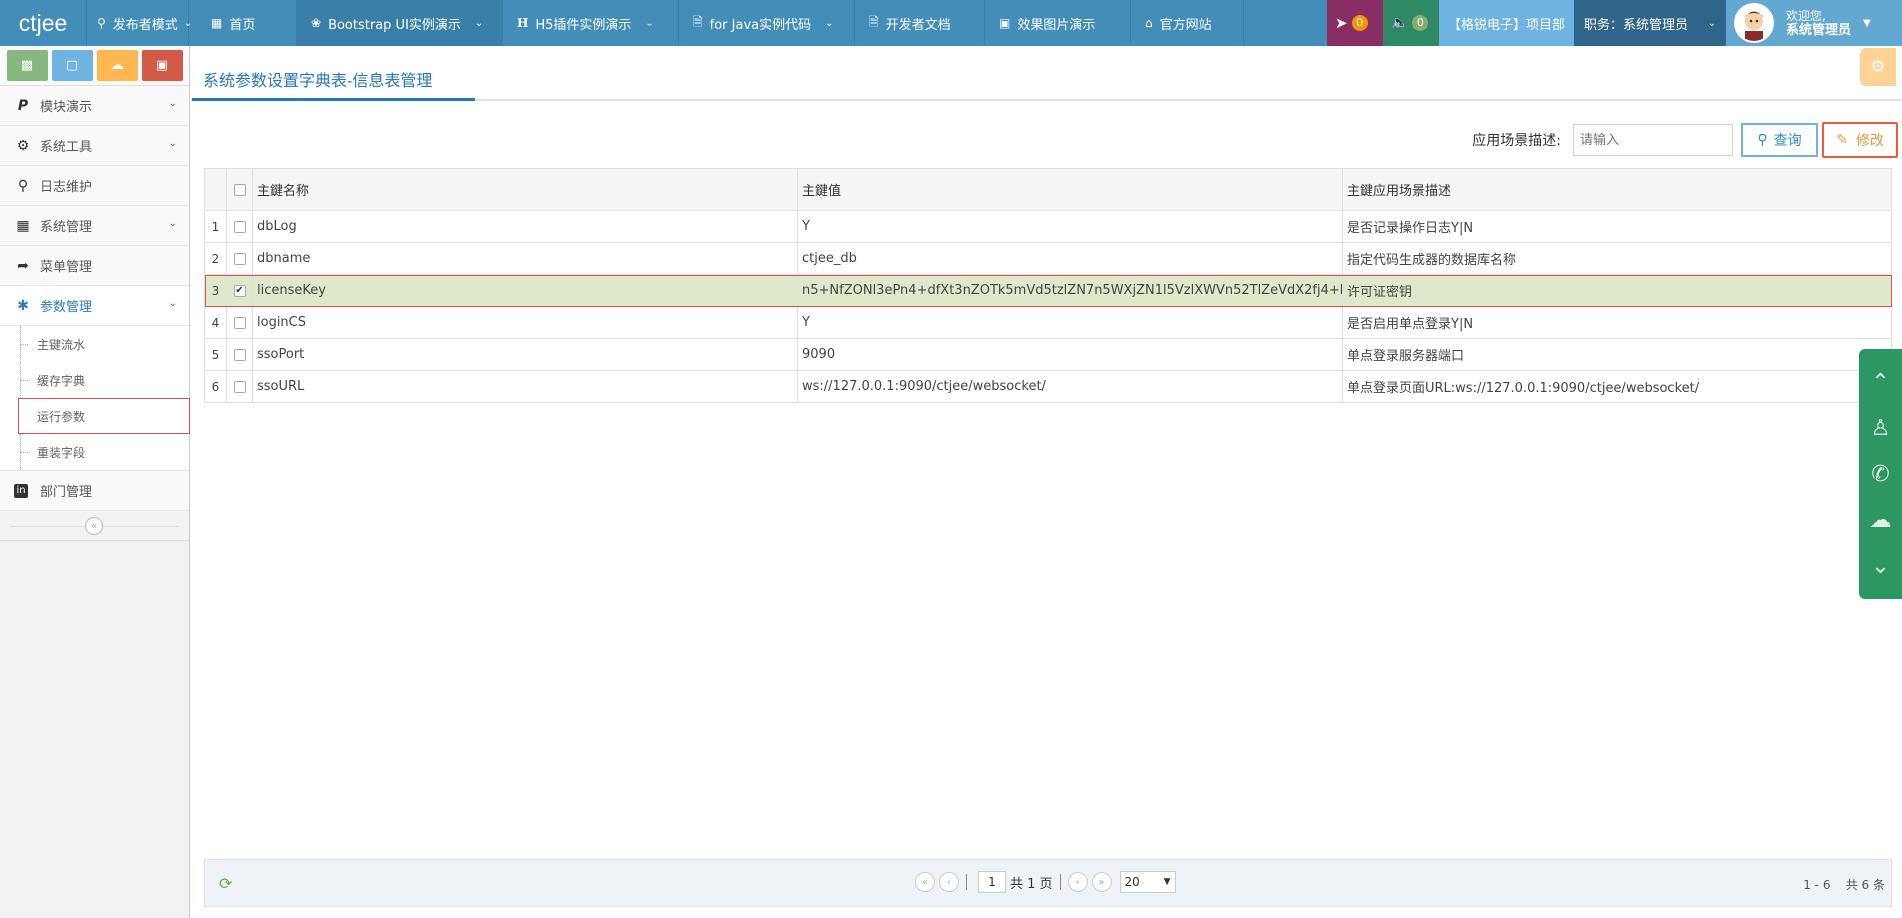 The image size is (1902, 918). Describe the element at coordinates (94, 526) in the screenshot. I see `double-chevron-left-icon: «` at that location.